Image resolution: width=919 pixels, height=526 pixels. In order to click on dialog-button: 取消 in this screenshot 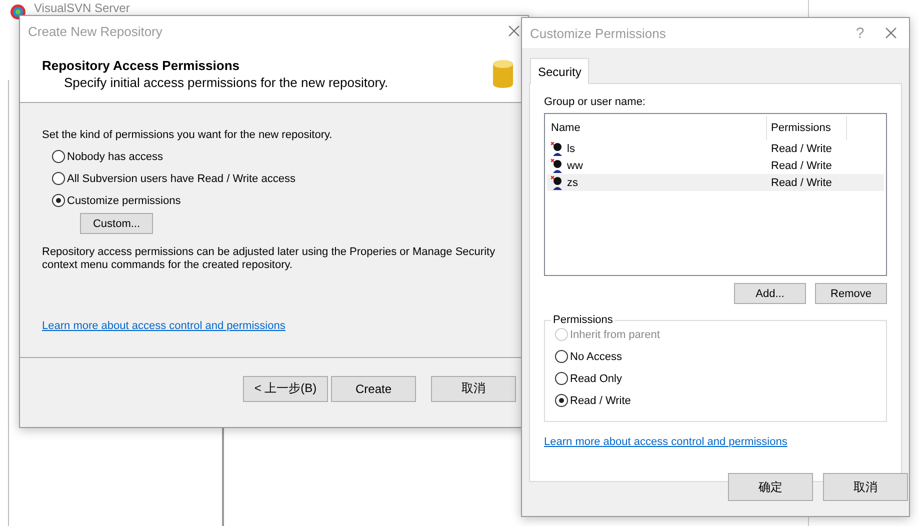, I will do `click(865, 487)`.